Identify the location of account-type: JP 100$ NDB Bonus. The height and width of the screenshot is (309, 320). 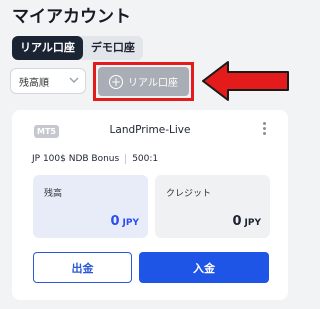
(76, 159).